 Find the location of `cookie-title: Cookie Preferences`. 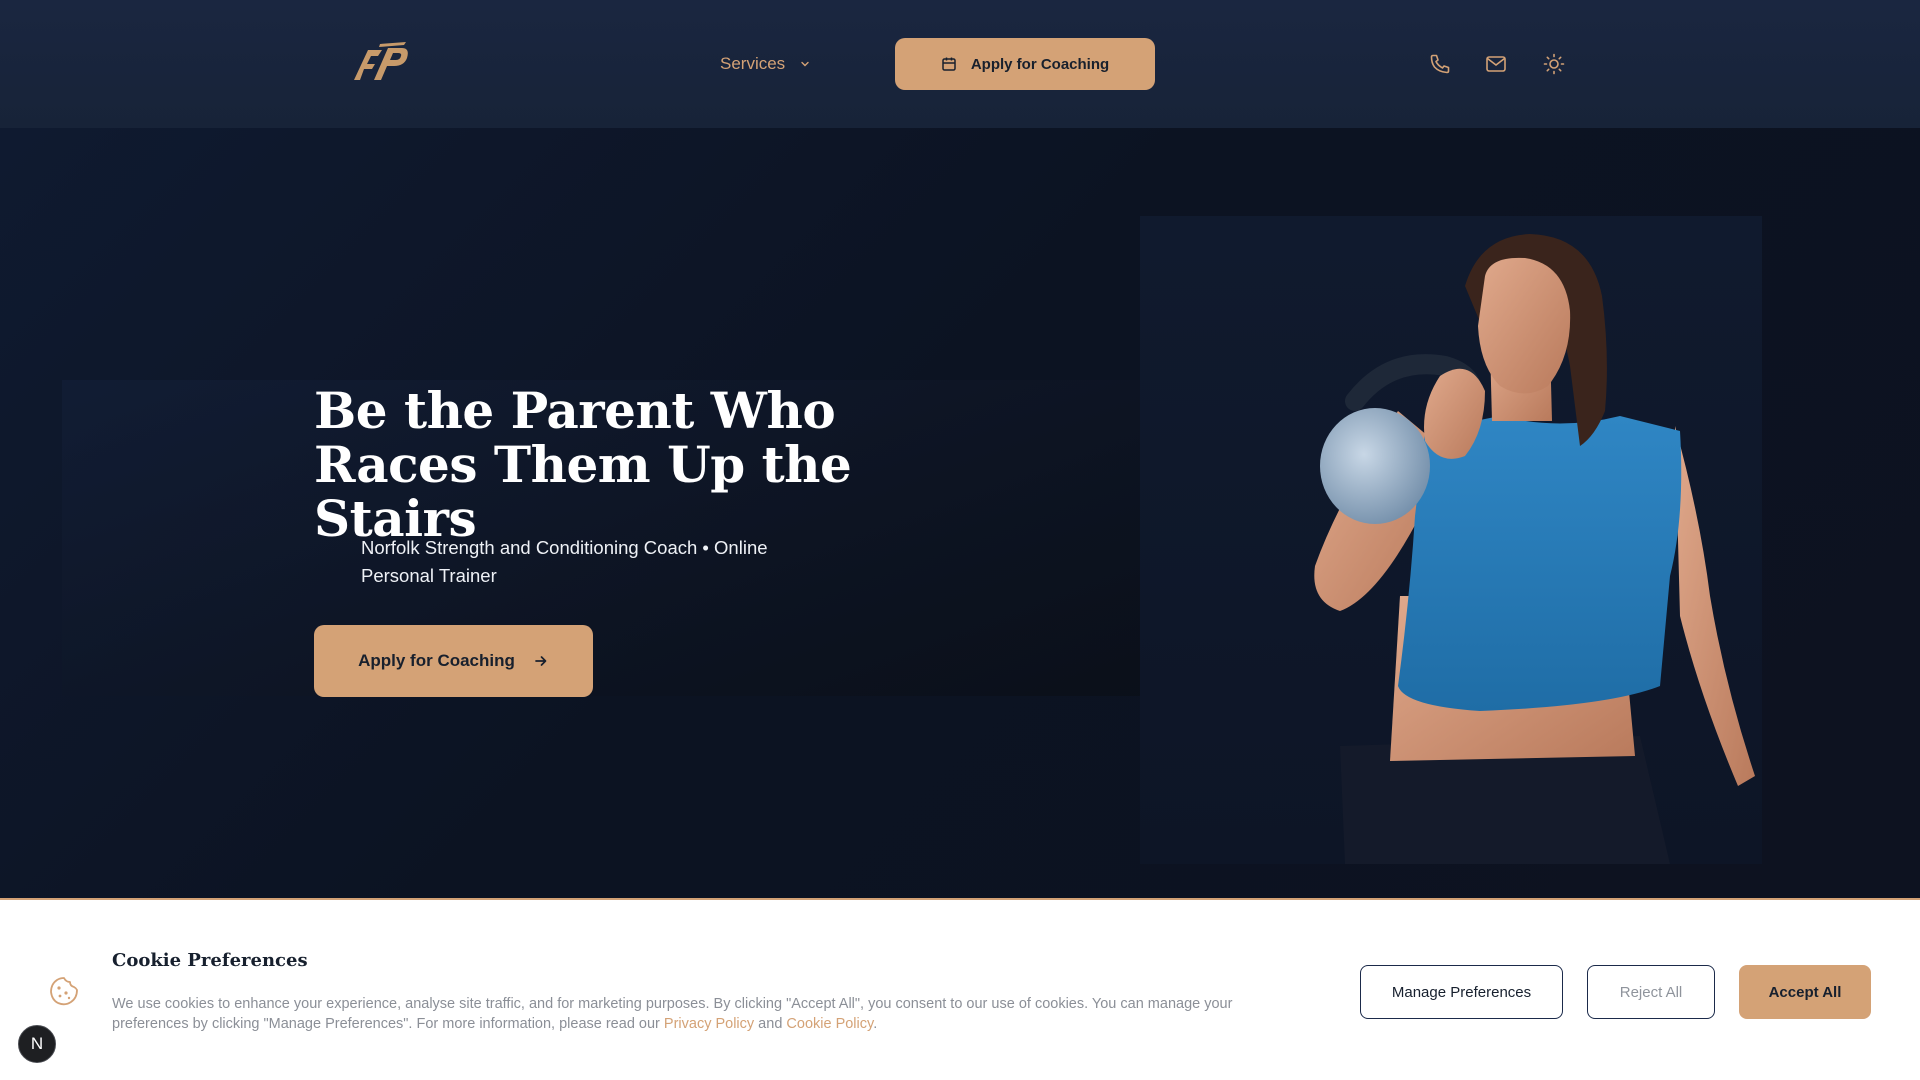

cookie-title: Cookie Preferences is located at coordinates (210, 960).